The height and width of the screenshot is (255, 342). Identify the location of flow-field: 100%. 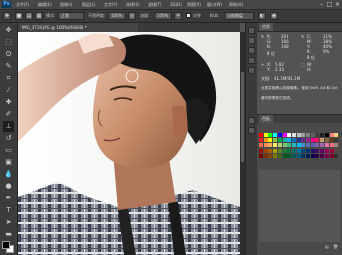
(163, 16).